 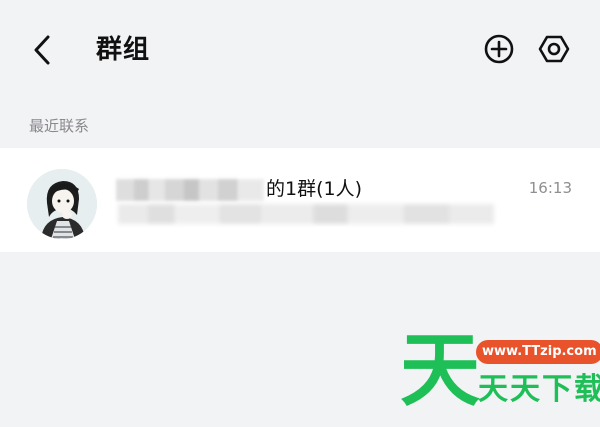 What do you see at coordinates (59, 126) in the screenshot?
I see `recent-contacts-label: 最近联系` at bounding box center [59, 126].